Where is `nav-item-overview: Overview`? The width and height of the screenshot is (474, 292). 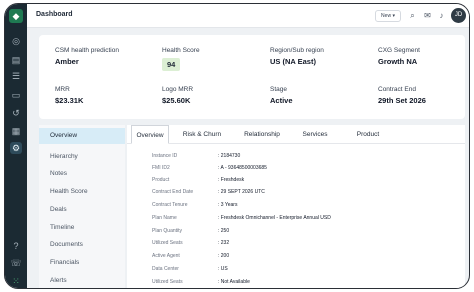 nav-item-overview: Overview is located at coordinates (82, 136).